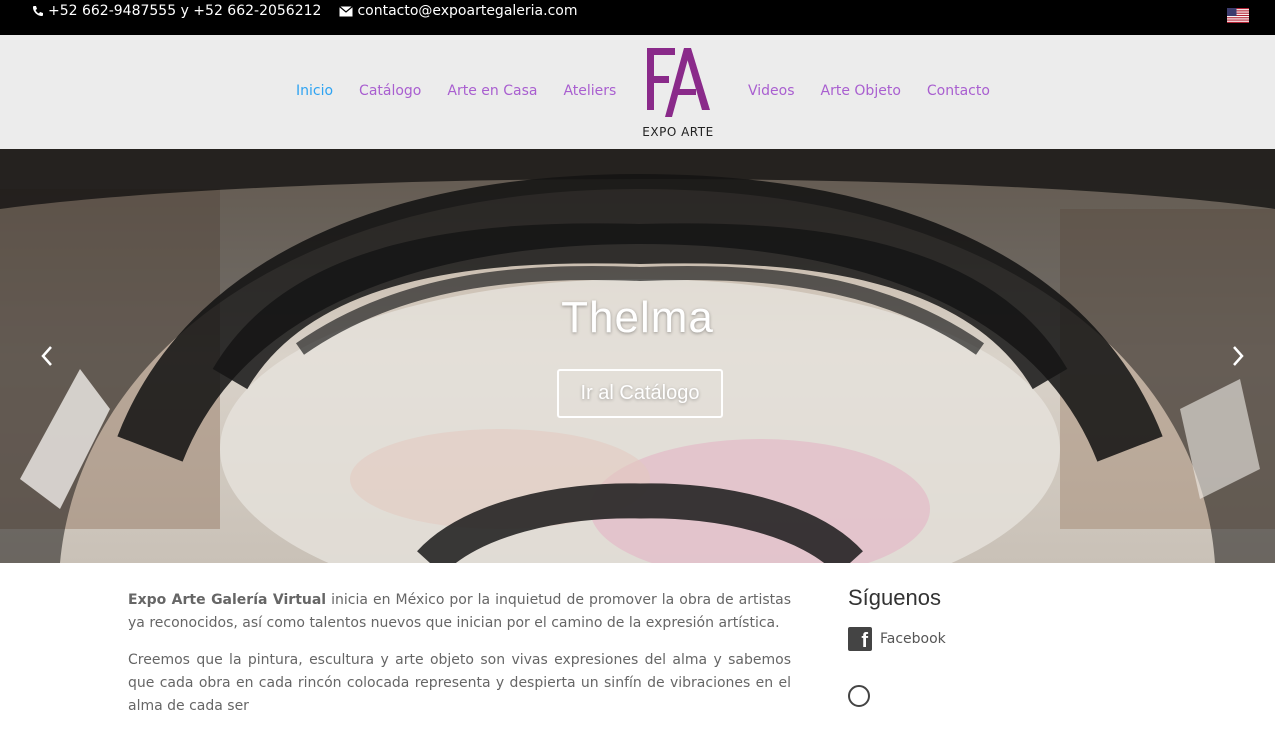  I want to click on email-item: contacto@expoartegaleria.com, so click(458, 11).